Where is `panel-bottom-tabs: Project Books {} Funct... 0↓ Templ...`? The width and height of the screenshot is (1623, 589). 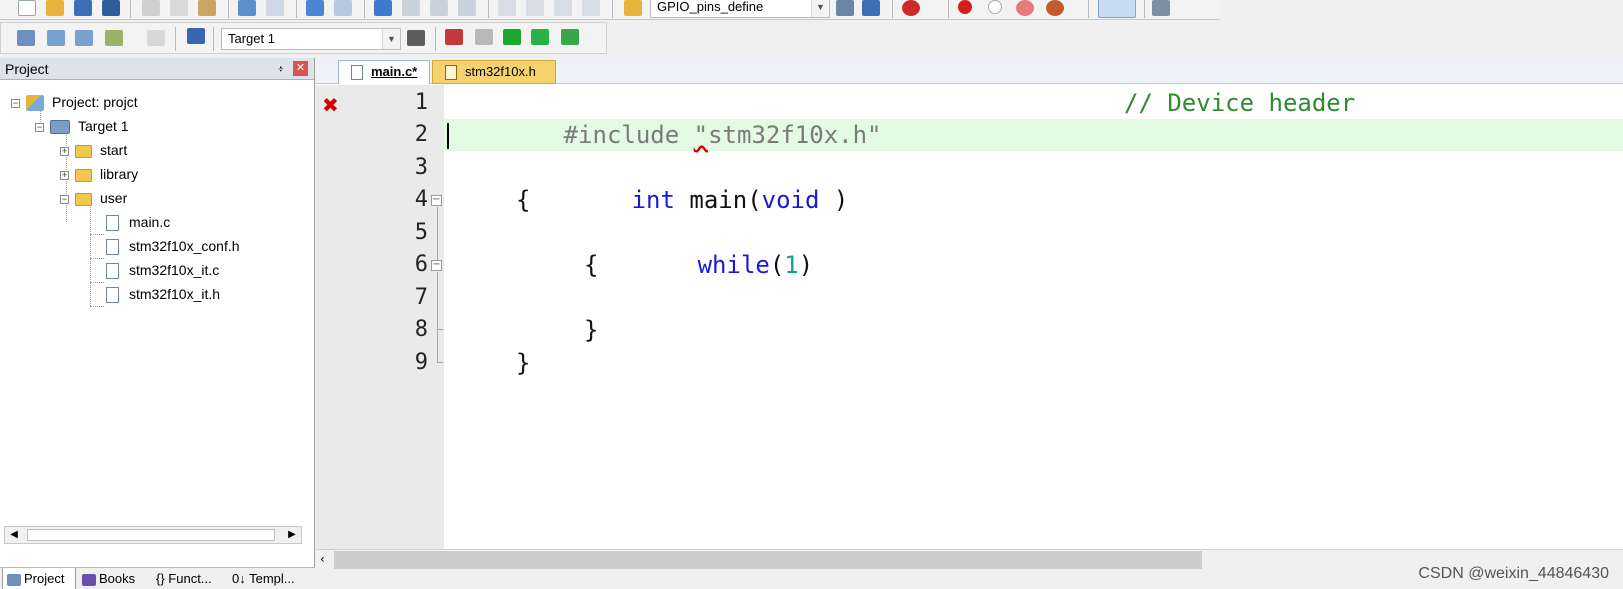
panel-bottom-tabs: Project Books {} Funct... 0↓ Templ... is located at coordinates (157, 578).